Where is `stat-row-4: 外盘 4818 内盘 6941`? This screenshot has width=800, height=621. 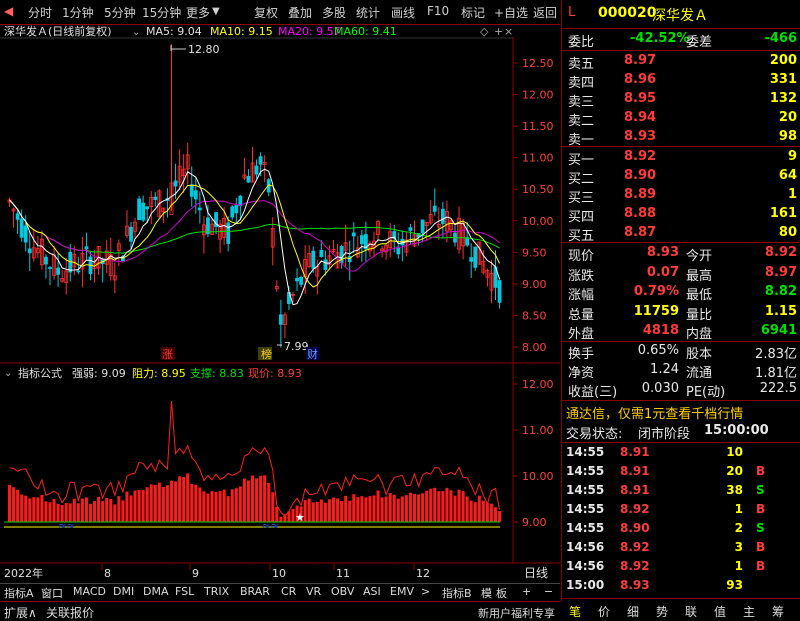
stat-row-4: 外盘 4818 内盘 6941 is located at coordinates (682, 332).